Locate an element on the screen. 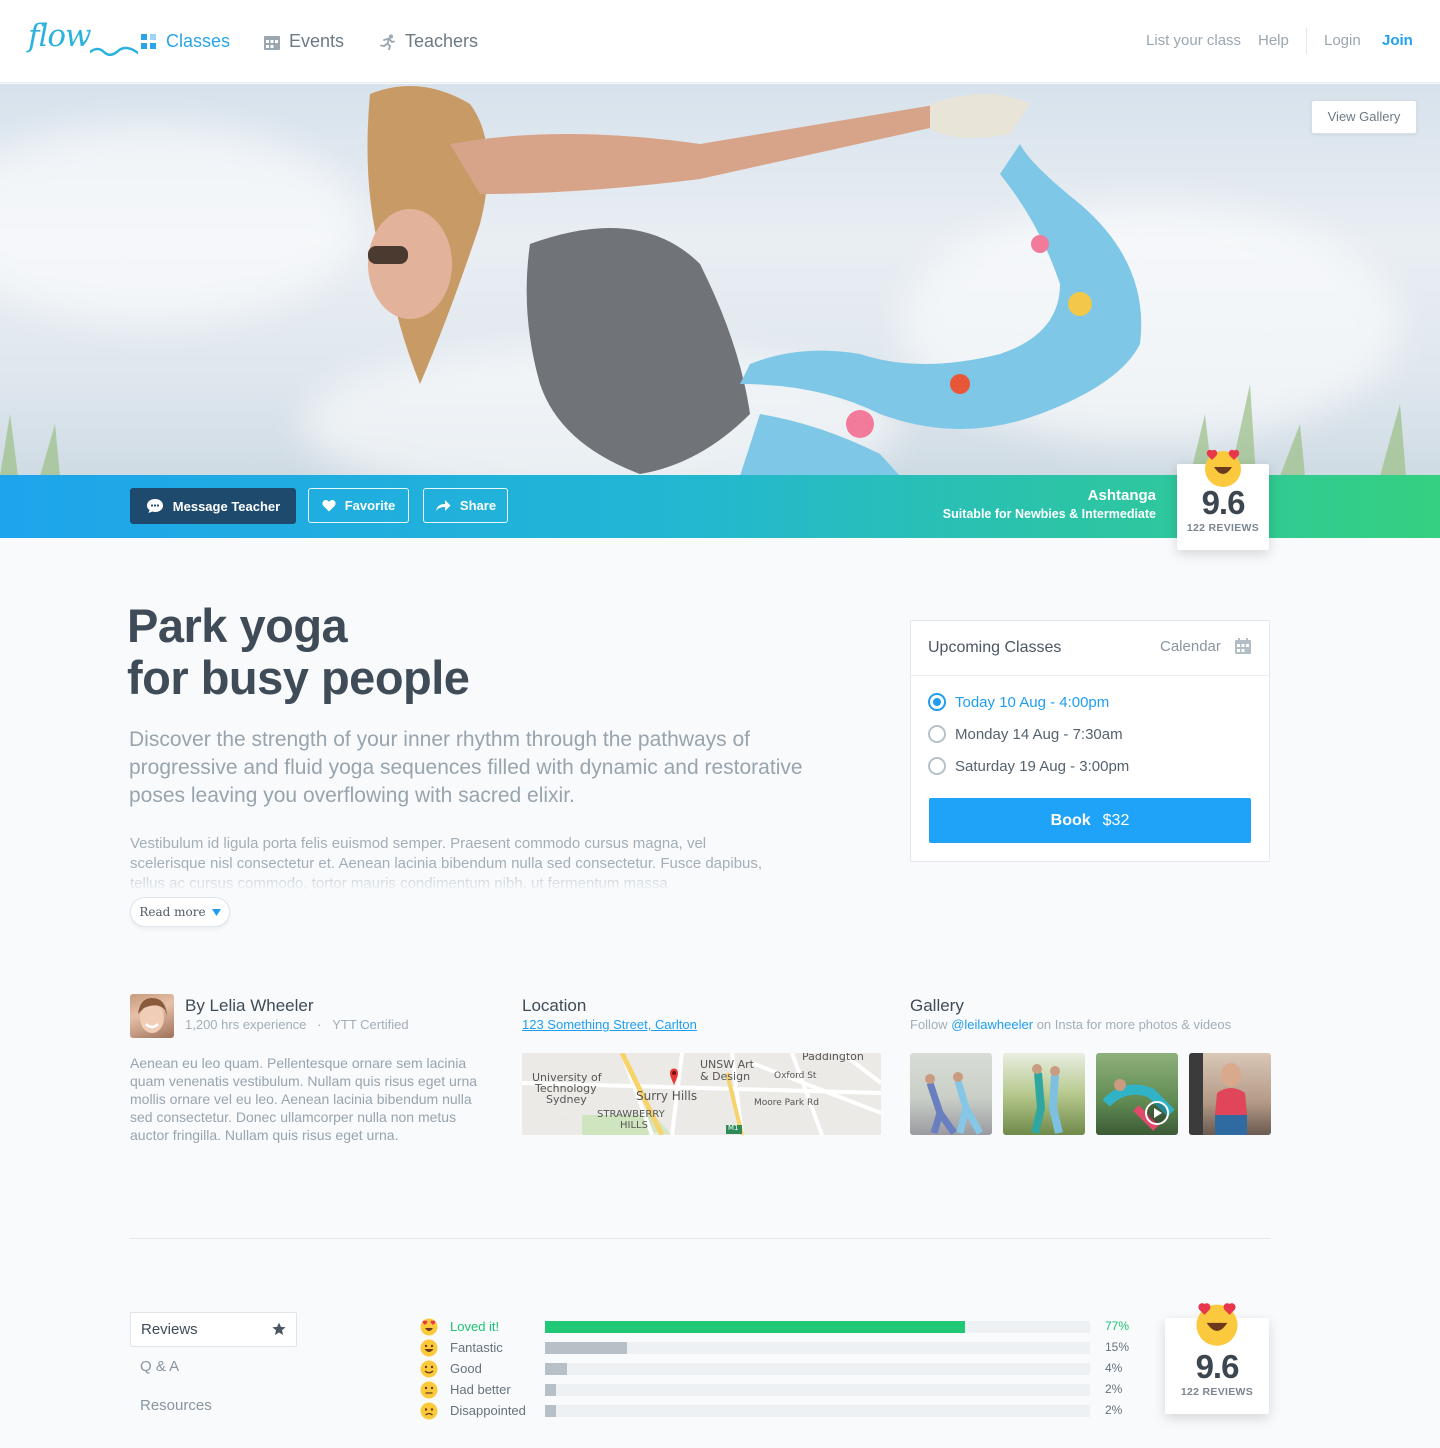 The image size is (1440, 1448). class-level: Suitable for Newbies & Intermediate is located at coordinates (1049, 514).